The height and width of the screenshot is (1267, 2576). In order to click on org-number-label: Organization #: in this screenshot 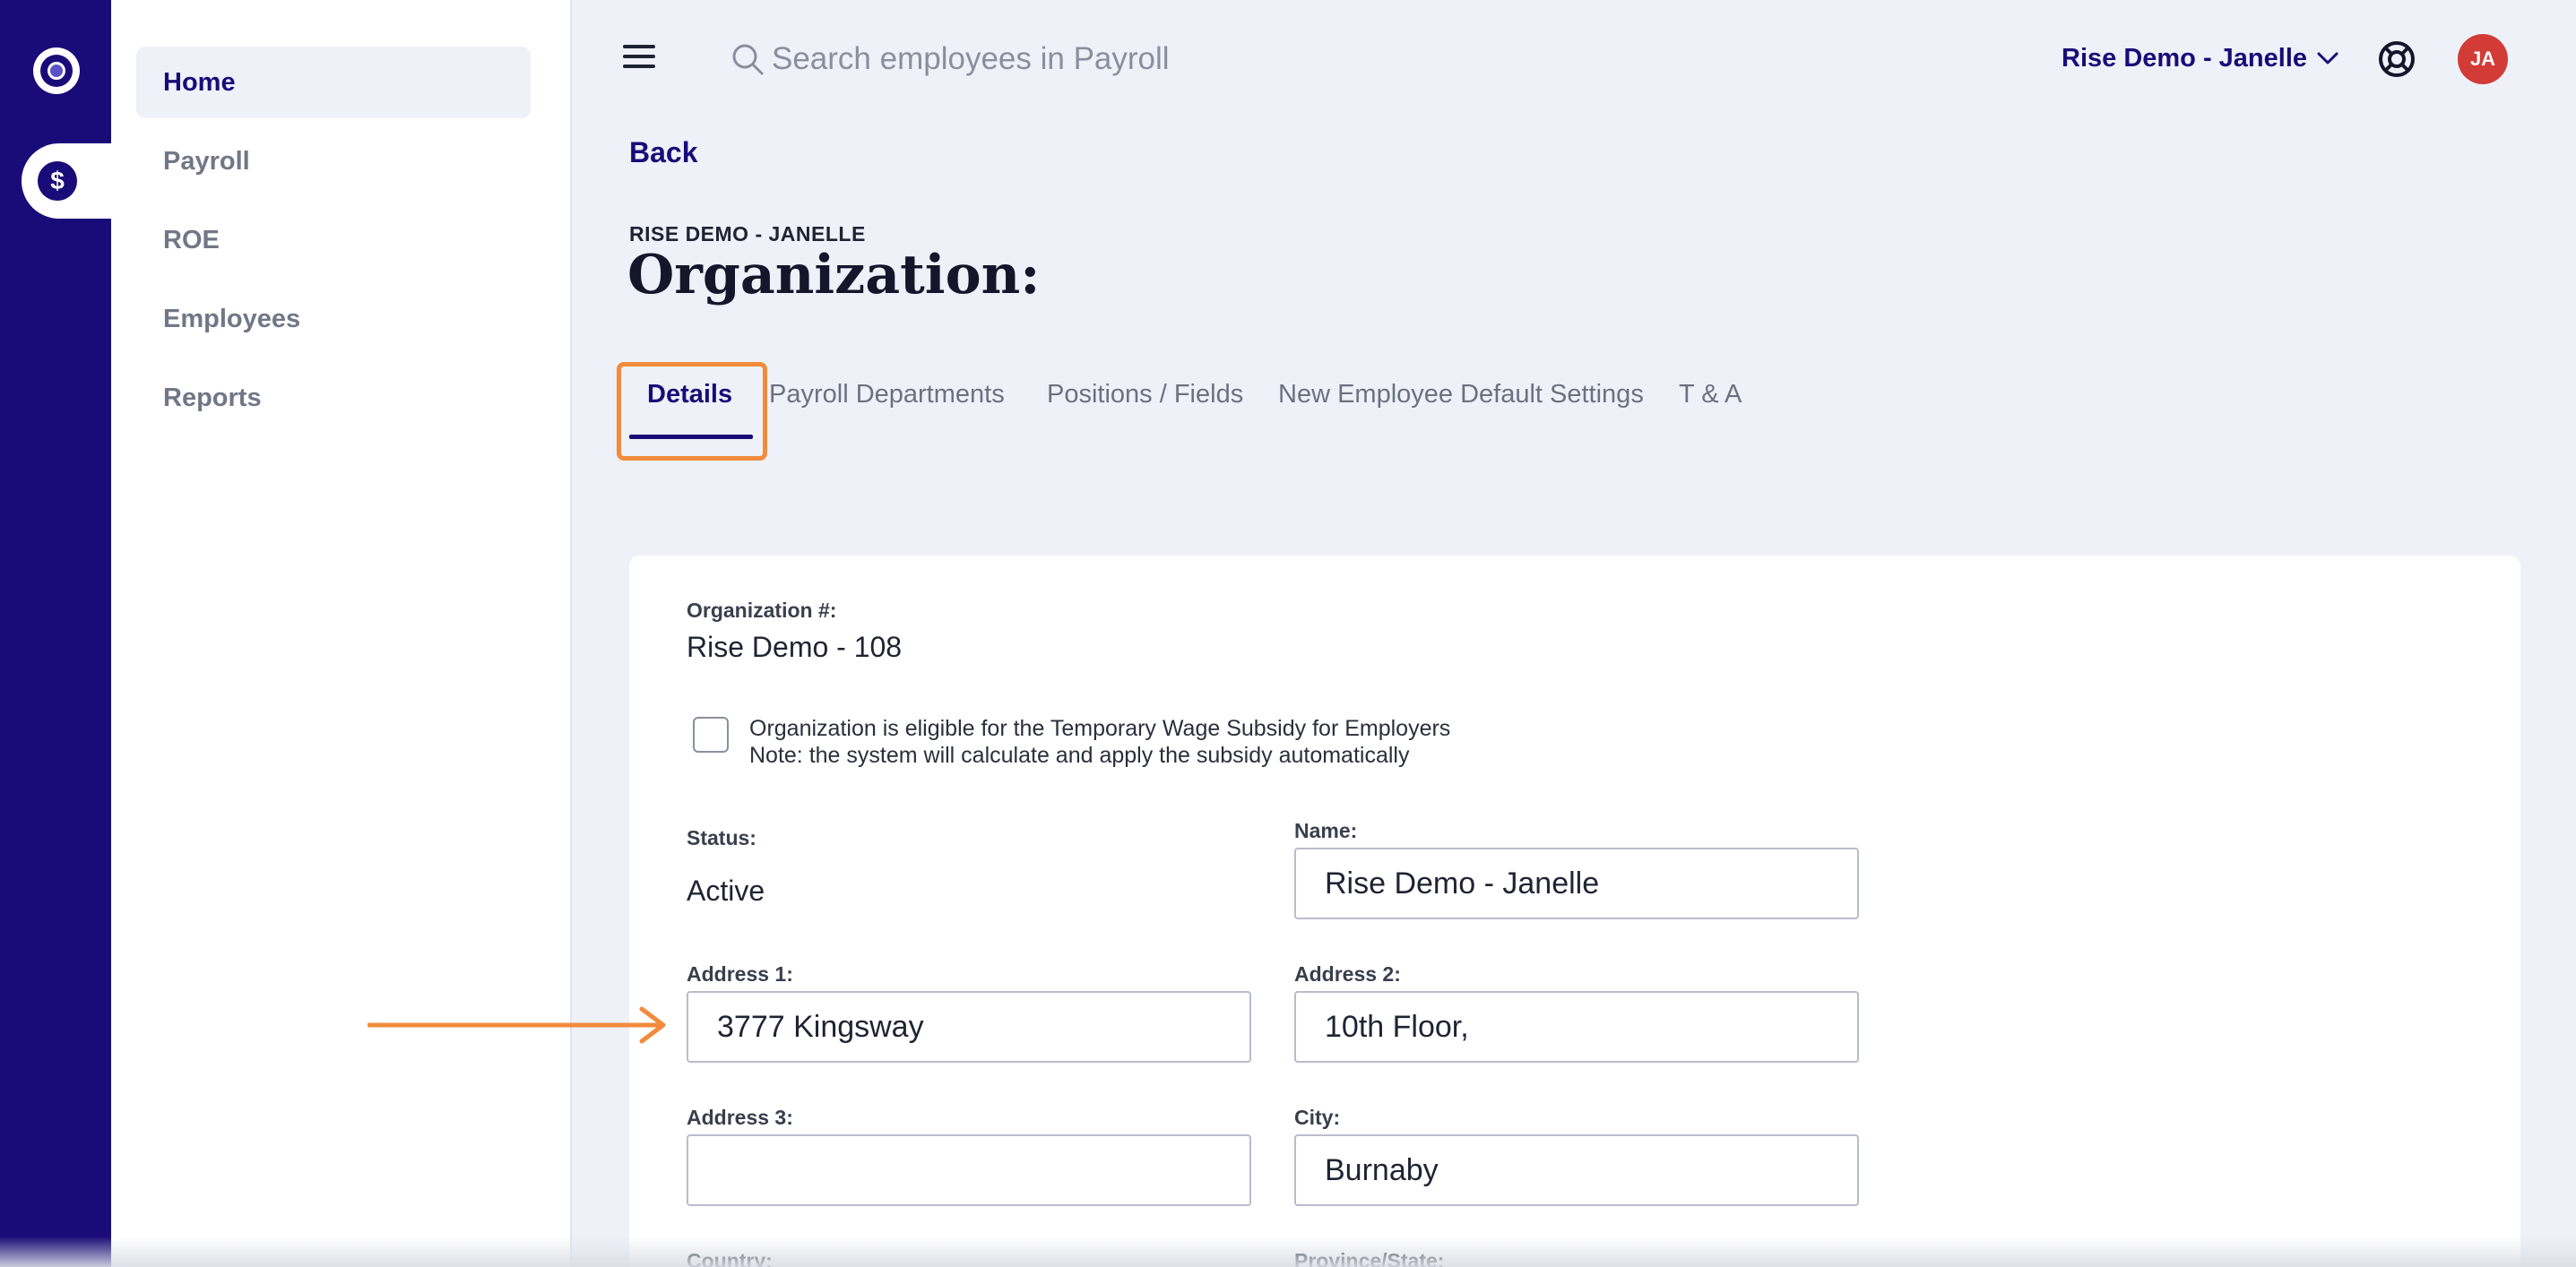, I will do `click(762, 611)`.